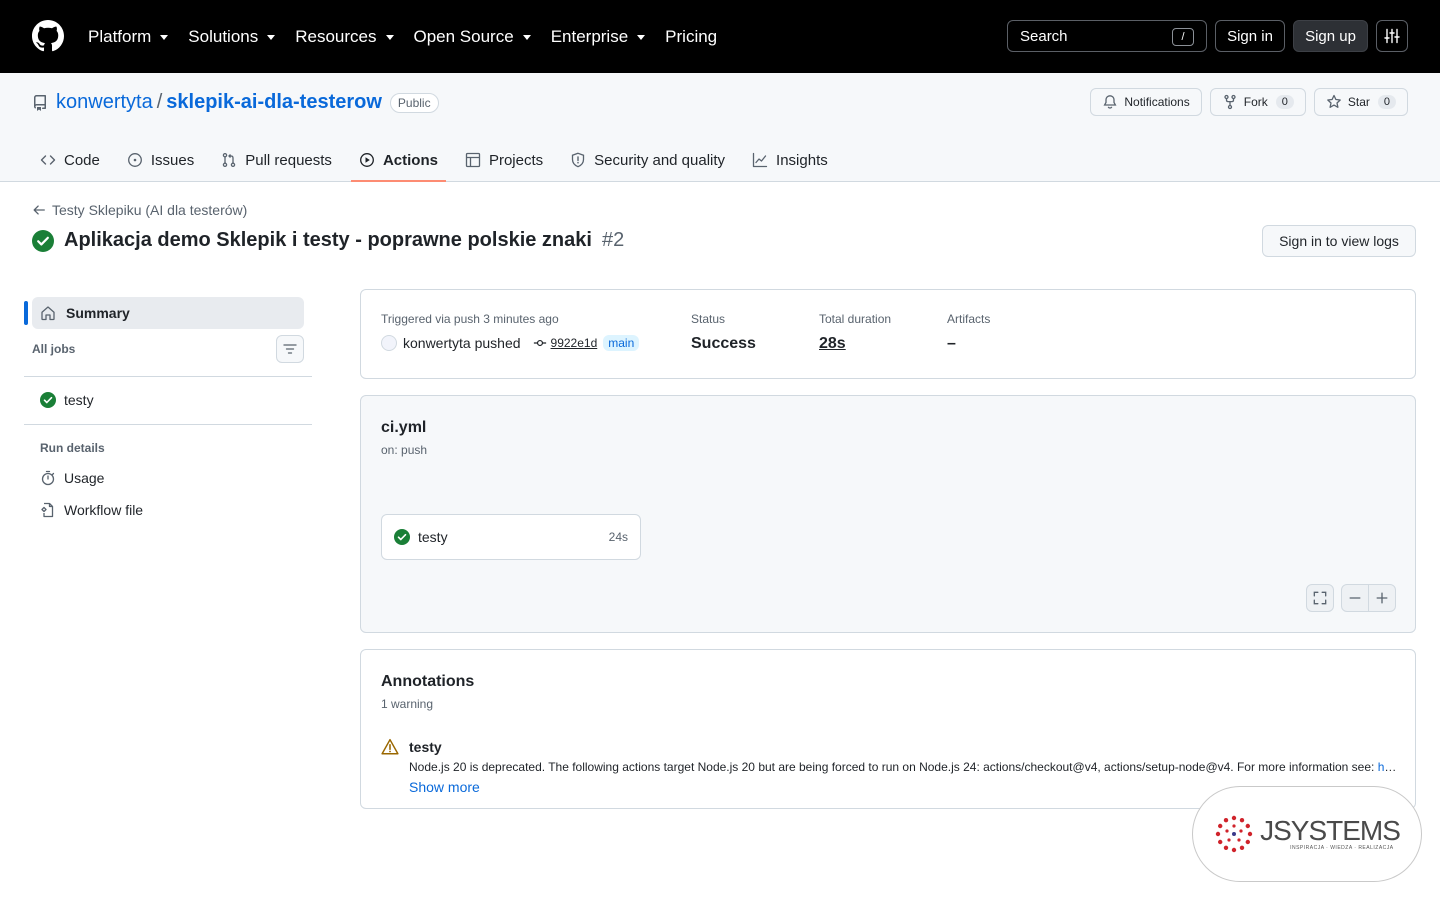  I want to click on job-name: testy, so click(433, 537).